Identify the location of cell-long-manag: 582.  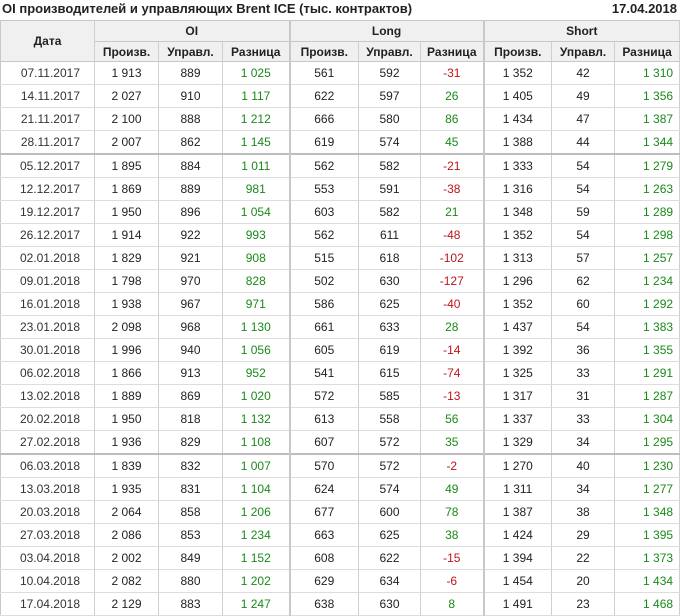
(390, 212).